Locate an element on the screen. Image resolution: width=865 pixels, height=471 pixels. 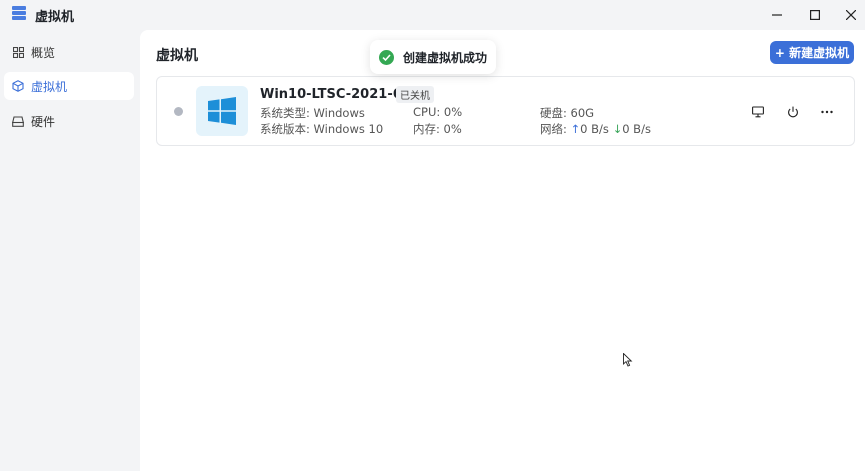
monitor-icon is located at coordinates (758, 112).